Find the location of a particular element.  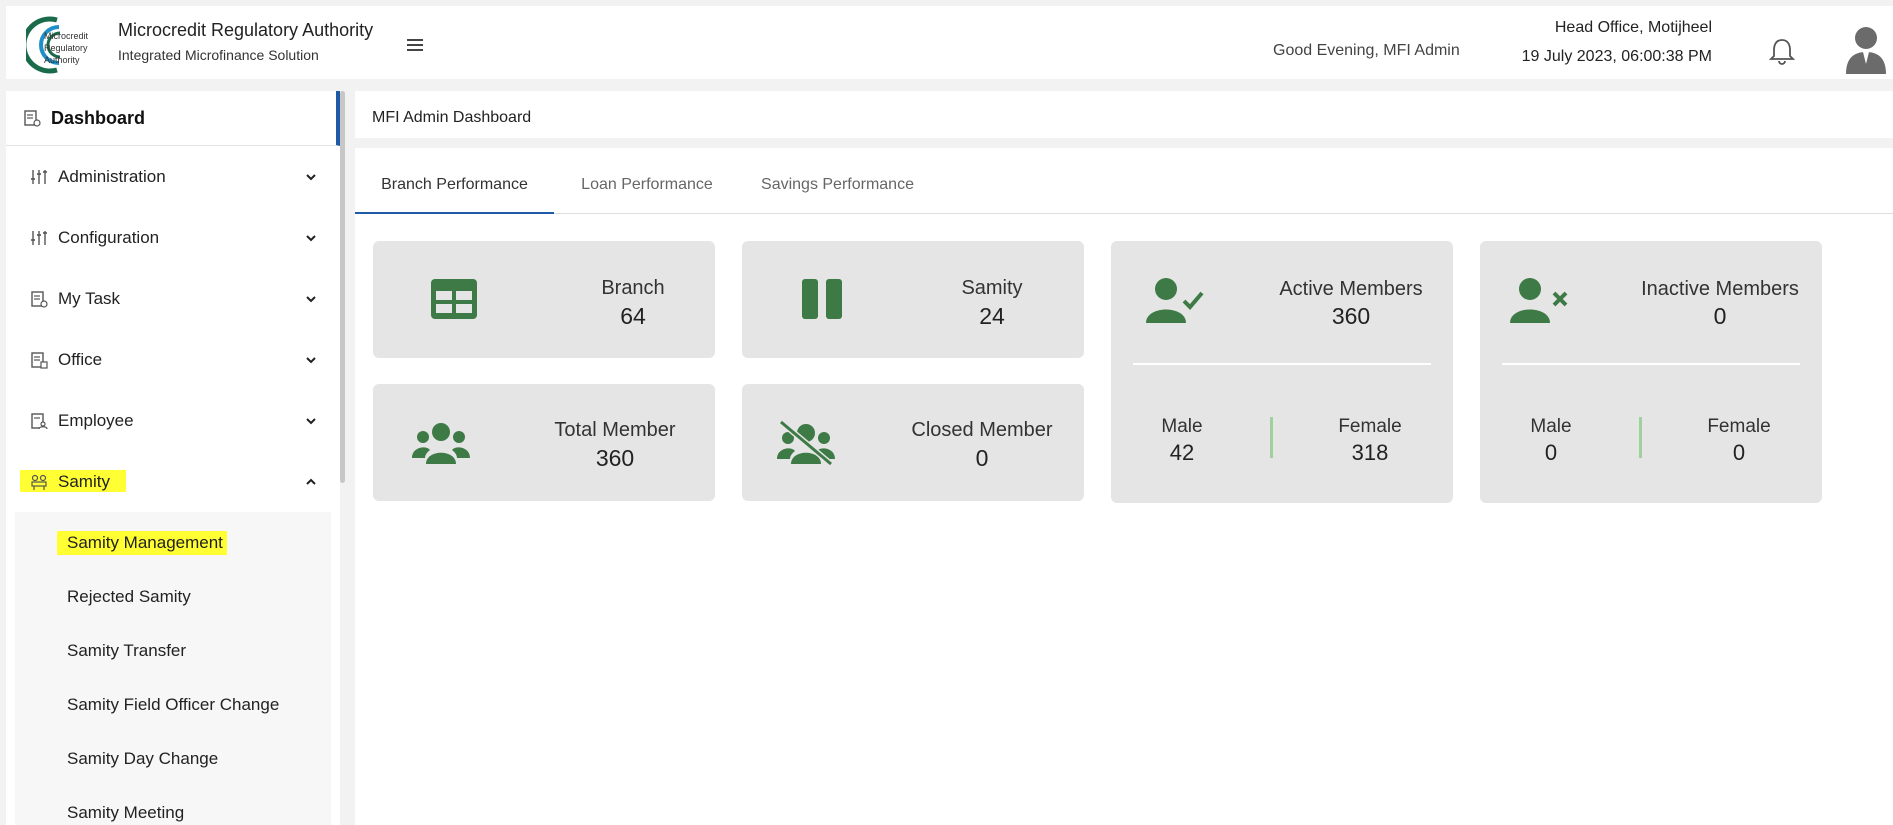

office-name: Head Office, Motijheel is located at coordinates (1633, 27).